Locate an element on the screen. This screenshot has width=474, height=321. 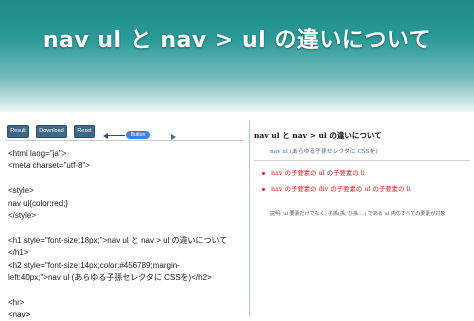
pane-divider is located at coordinates (250, 218).